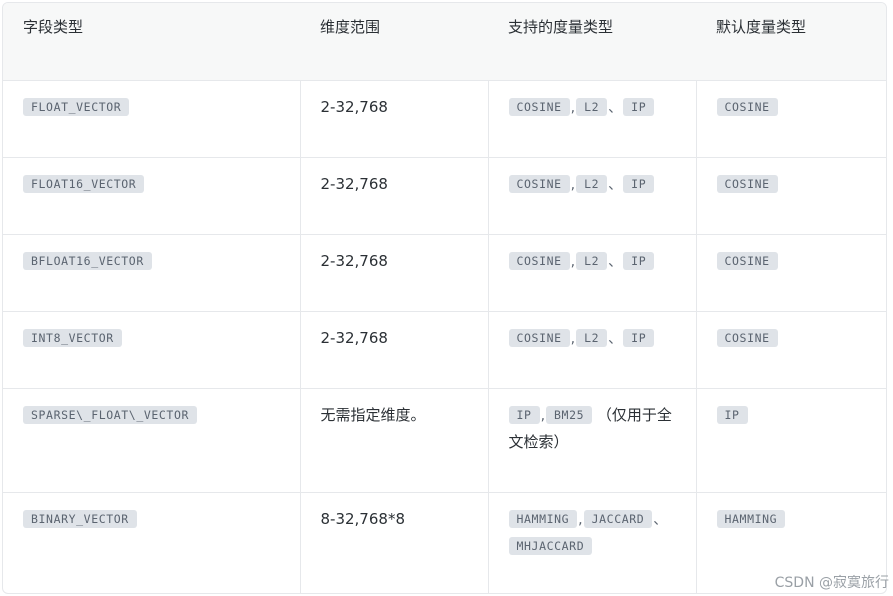 The image size is (893, 596). Describe the element at coordinates (151, 350) in the screenshot. I see `cell-field-type: INT8_VECTOR` at that location.